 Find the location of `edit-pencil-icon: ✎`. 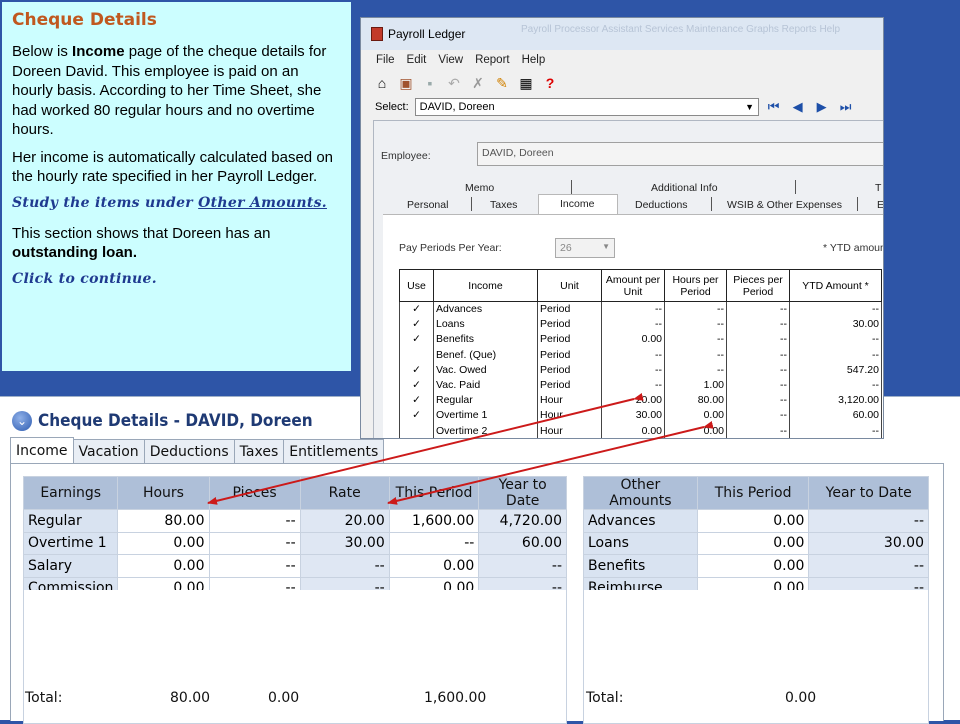

edit-pencil-icon: ✎ is located at coordinates (502, 83).